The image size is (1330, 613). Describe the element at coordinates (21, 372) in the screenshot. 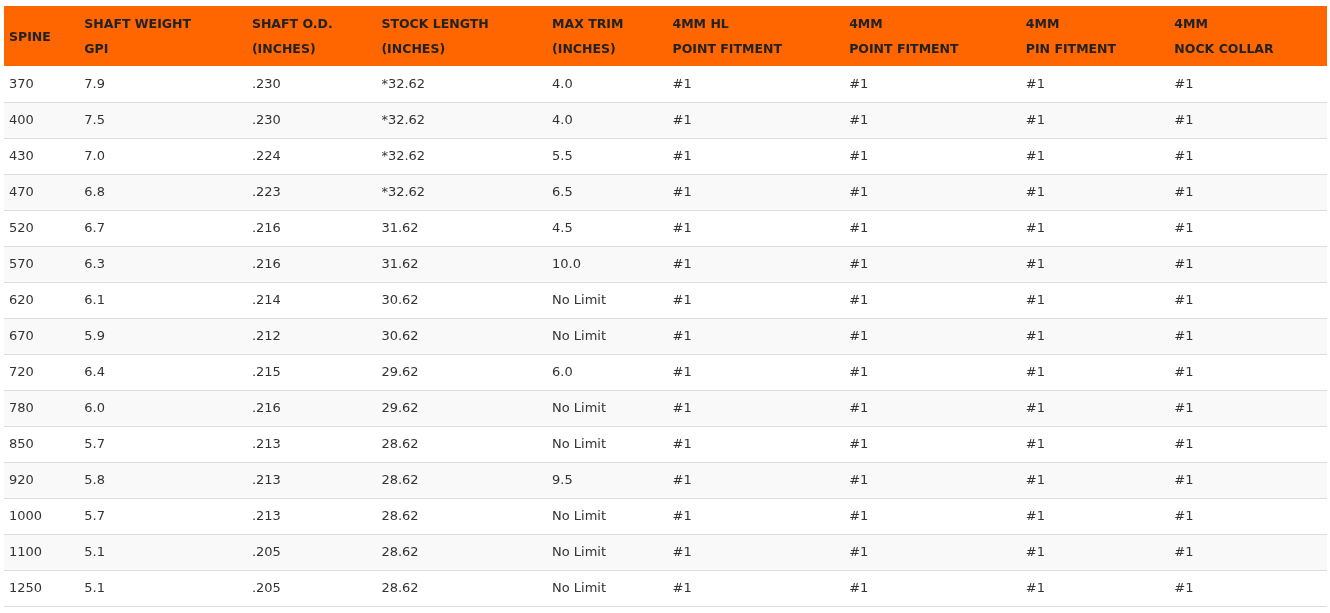

I see `table-cell: 720` at that location.